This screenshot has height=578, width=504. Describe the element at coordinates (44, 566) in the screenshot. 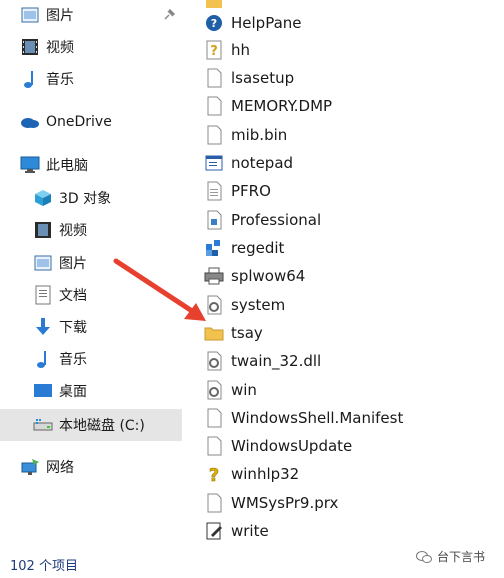

I see `status-item-count: 102 个项目` at that location.